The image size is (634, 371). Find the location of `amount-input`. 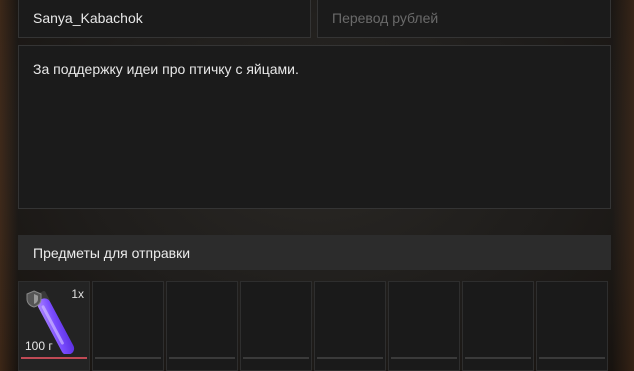

amount-input is located at coordinates (464, 18).